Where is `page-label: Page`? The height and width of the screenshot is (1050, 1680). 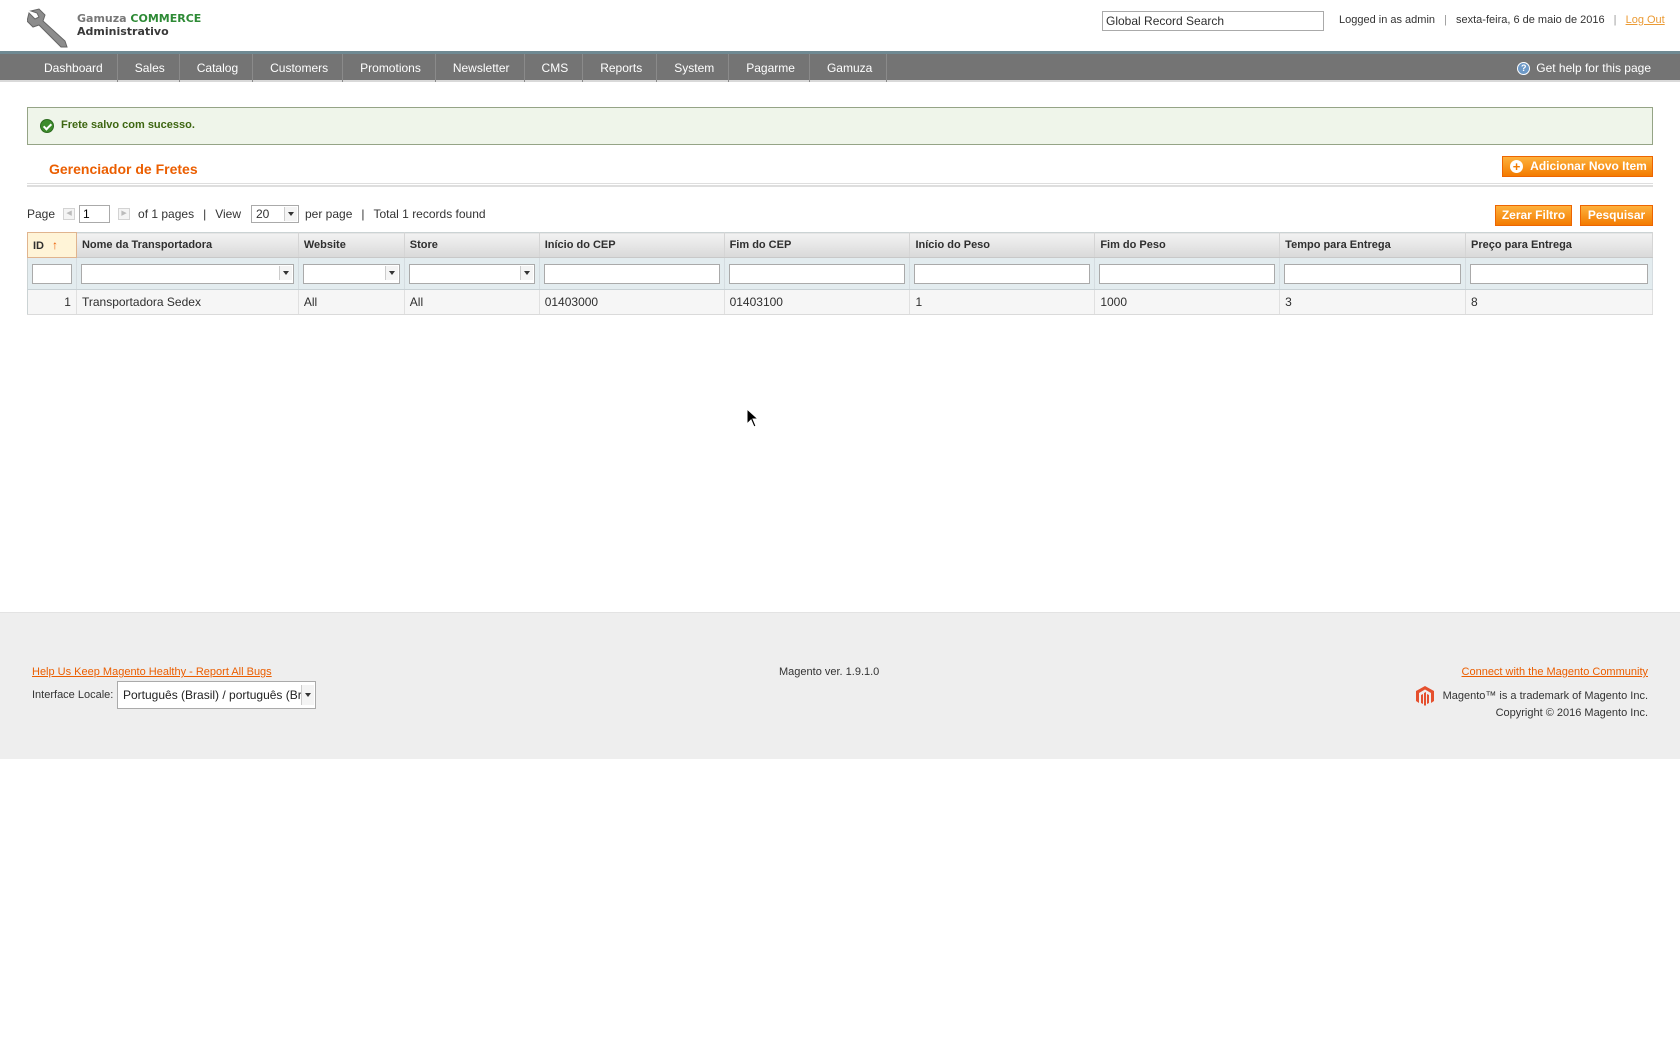
page-label: Page is located at coordinates (41, 214).